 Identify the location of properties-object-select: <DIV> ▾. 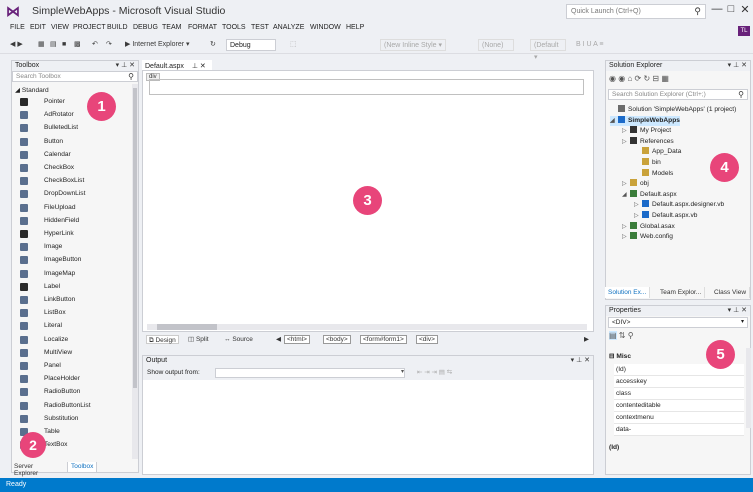
(678, 322).